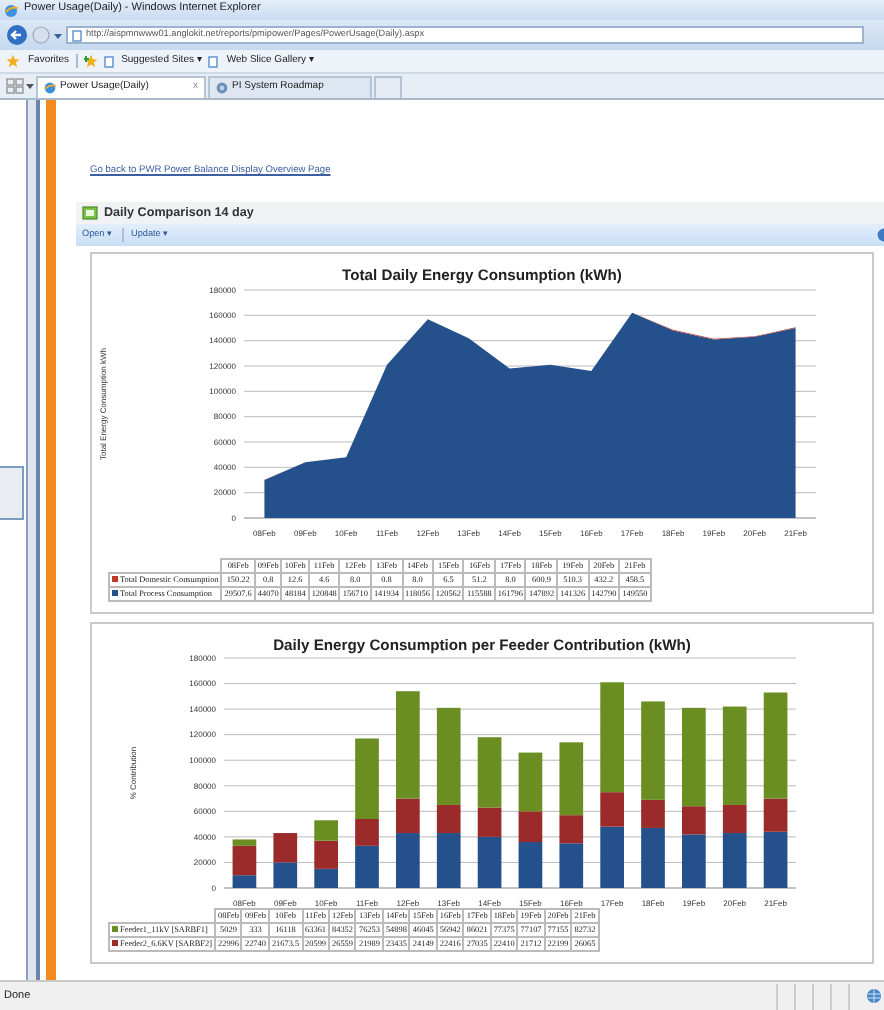  What do you see at coordinates (878, 235) in the screenshot?
I see `help-icon` at bounding box center [878, 235].